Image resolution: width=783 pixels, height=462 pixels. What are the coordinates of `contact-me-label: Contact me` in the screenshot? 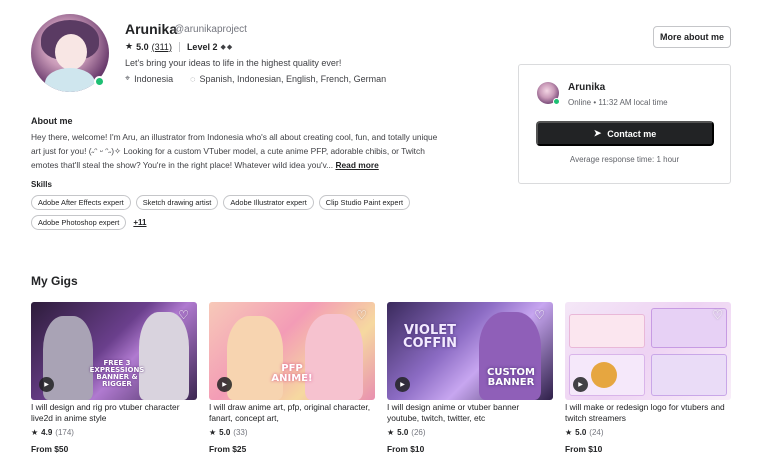 It's located at (632, 133).